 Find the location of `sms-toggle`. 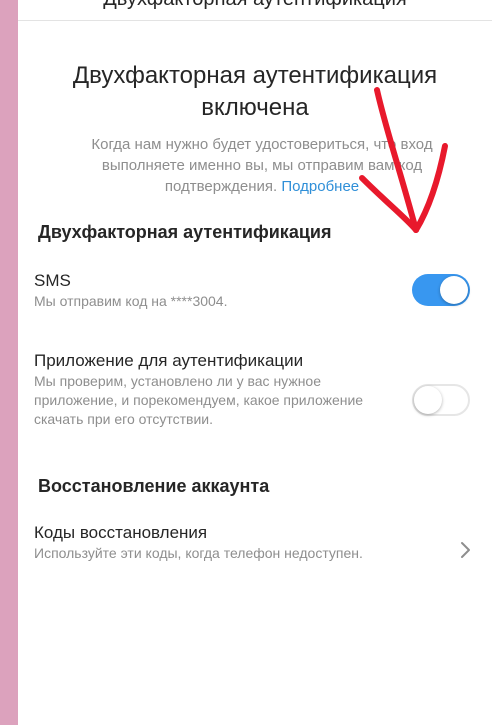

sms-toggle is located at coordinates (441, 290).